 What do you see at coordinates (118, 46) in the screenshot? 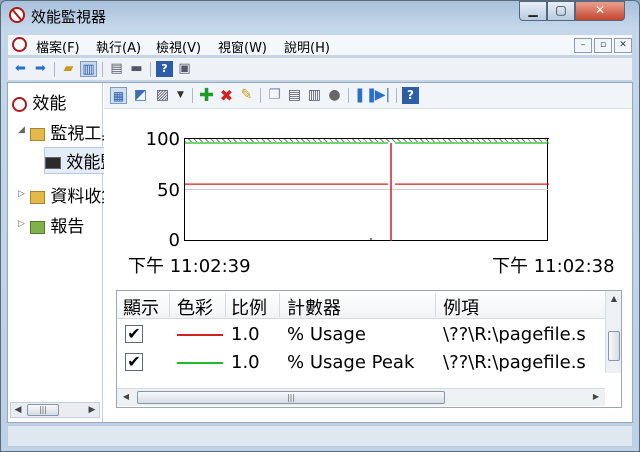
I see `menu-action: 執行(A)` at bounding box center [118, 46].